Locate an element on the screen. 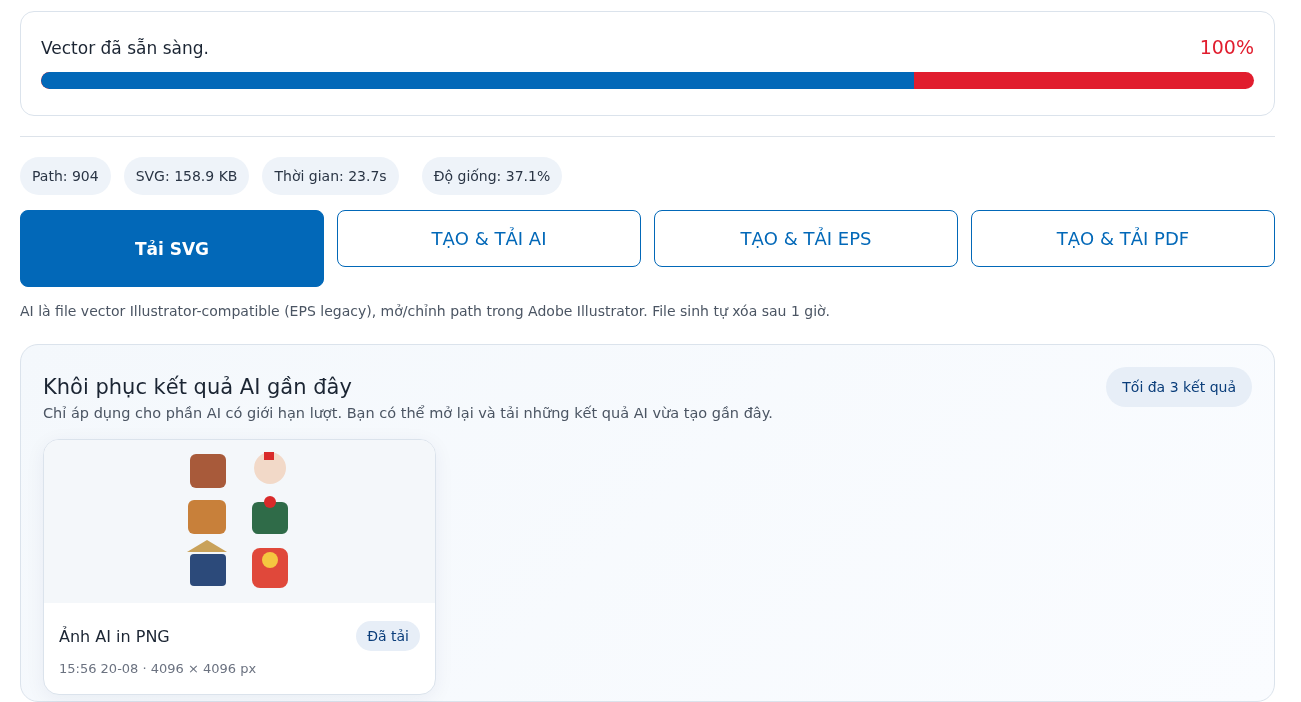 The width and height of the screenshot is (1301, 702). percent-label: 100% is located at coordinates (1226, 47).